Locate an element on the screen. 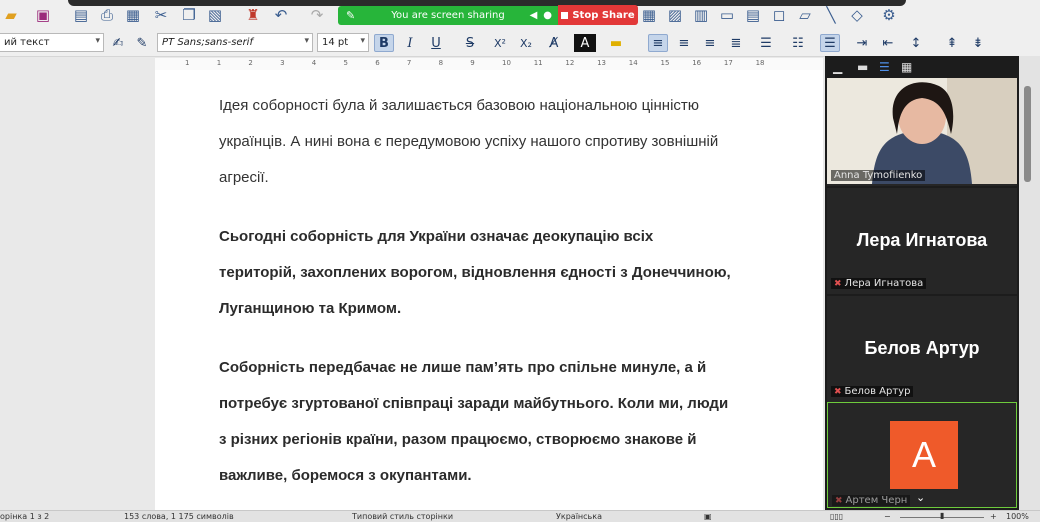 Image resolution: width=1040 pixels, height=522 pixels. save-icon: ▣ is located at coordinates (43, 15).